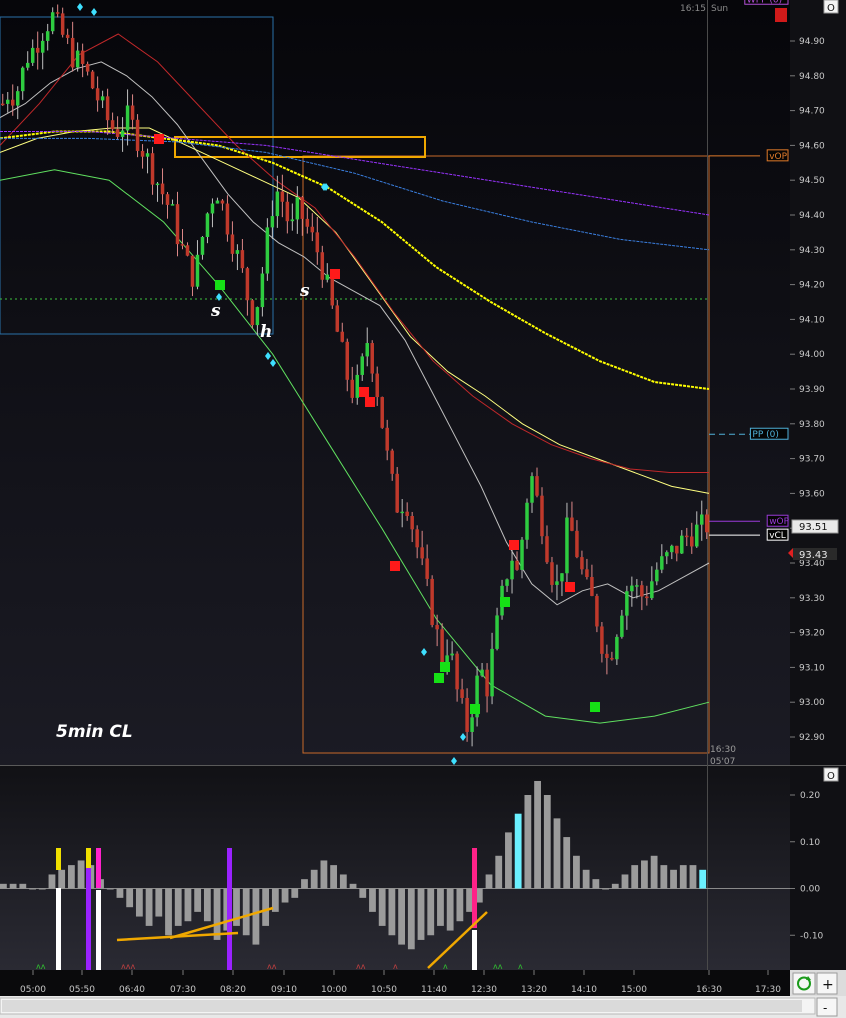 This screenshot has width=846, height=1018. What do you see at coordinates (812, 936) in the screenshot?
I see `histogram-tick-label: -0.10` at bounding box center [812, 936].